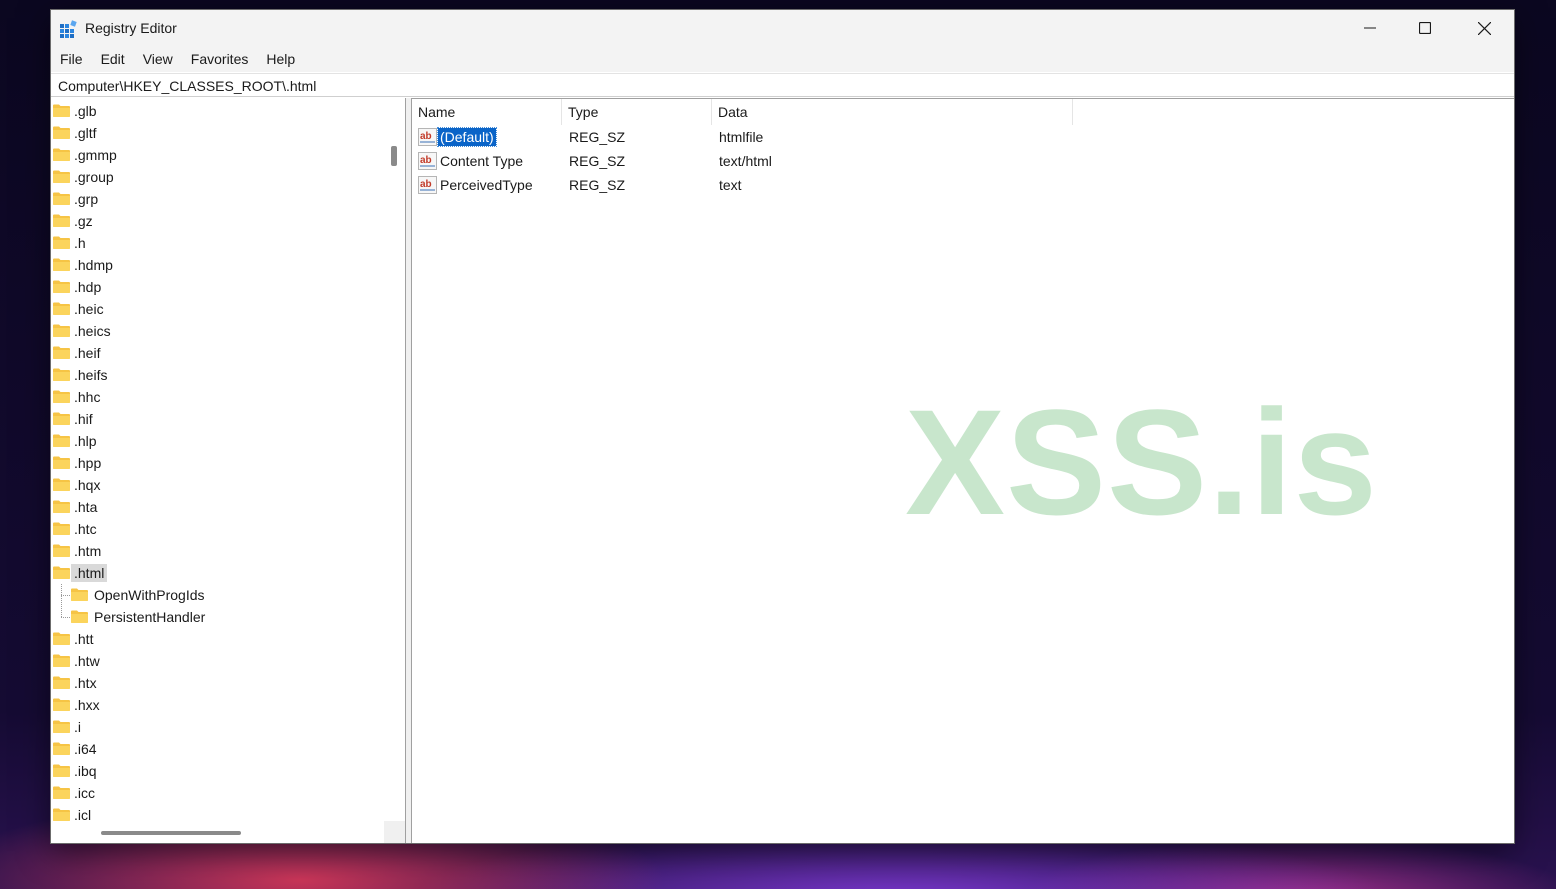 The image size is (1556, 889). I want to click on tree-key-label: .grp, so click(86, 199).